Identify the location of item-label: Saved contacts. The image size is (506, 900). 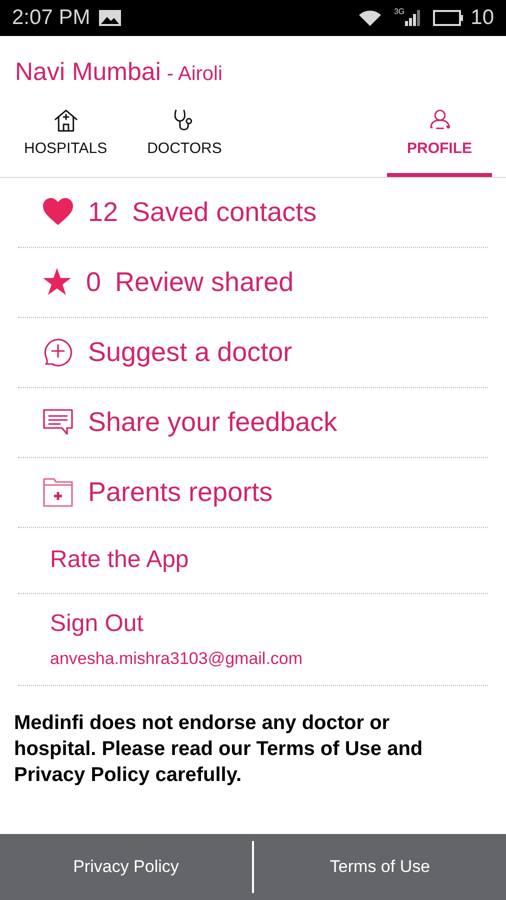
(224, 212).